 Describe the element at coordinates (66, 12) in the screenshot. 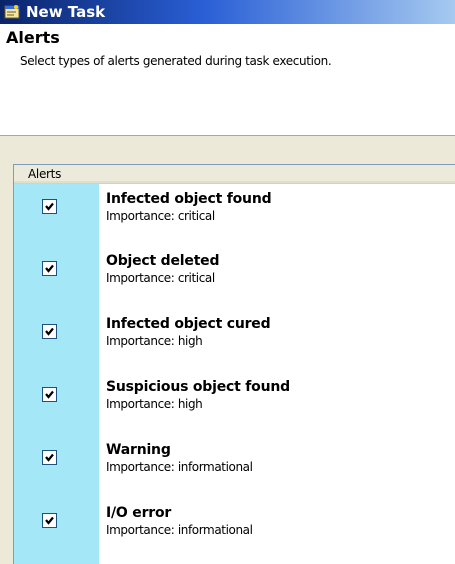

I see `window-title: New Task` at that location.